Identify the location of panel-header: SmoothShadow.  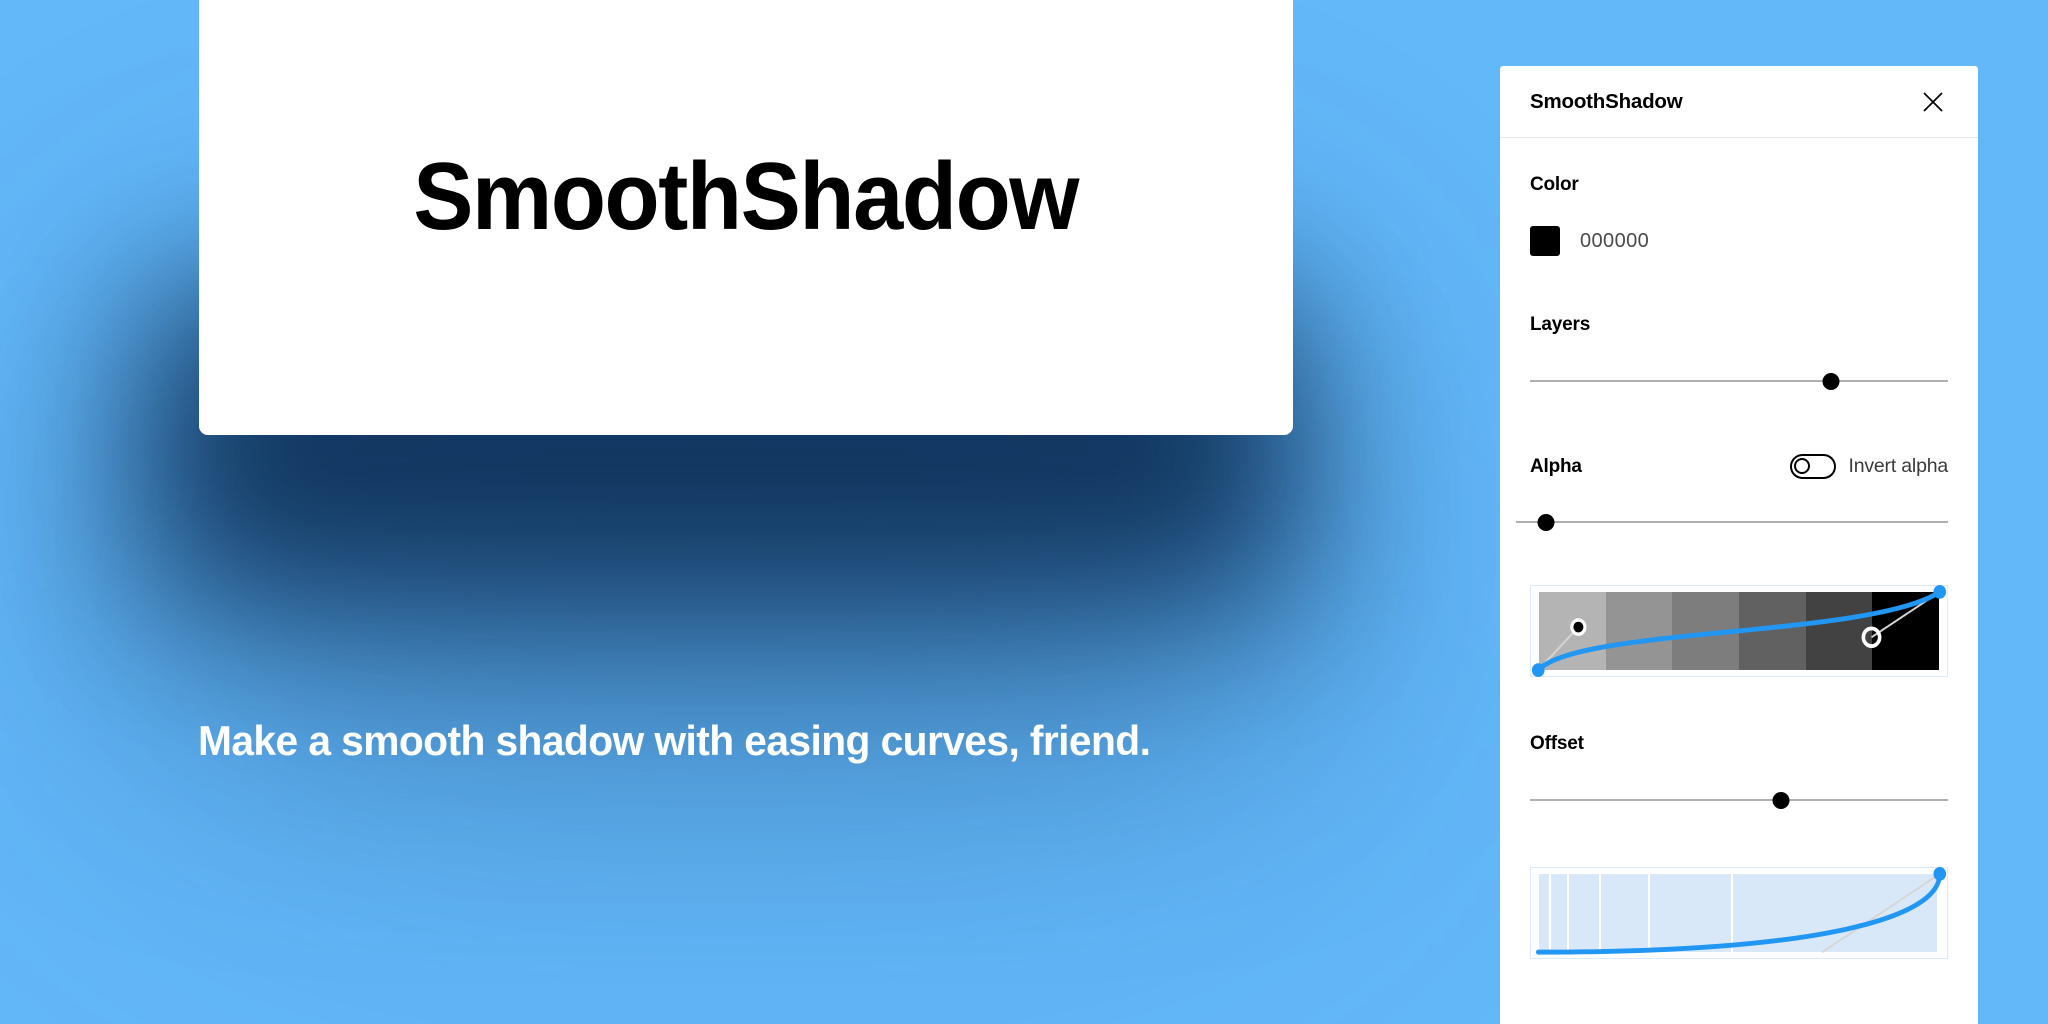
(1739, 102).